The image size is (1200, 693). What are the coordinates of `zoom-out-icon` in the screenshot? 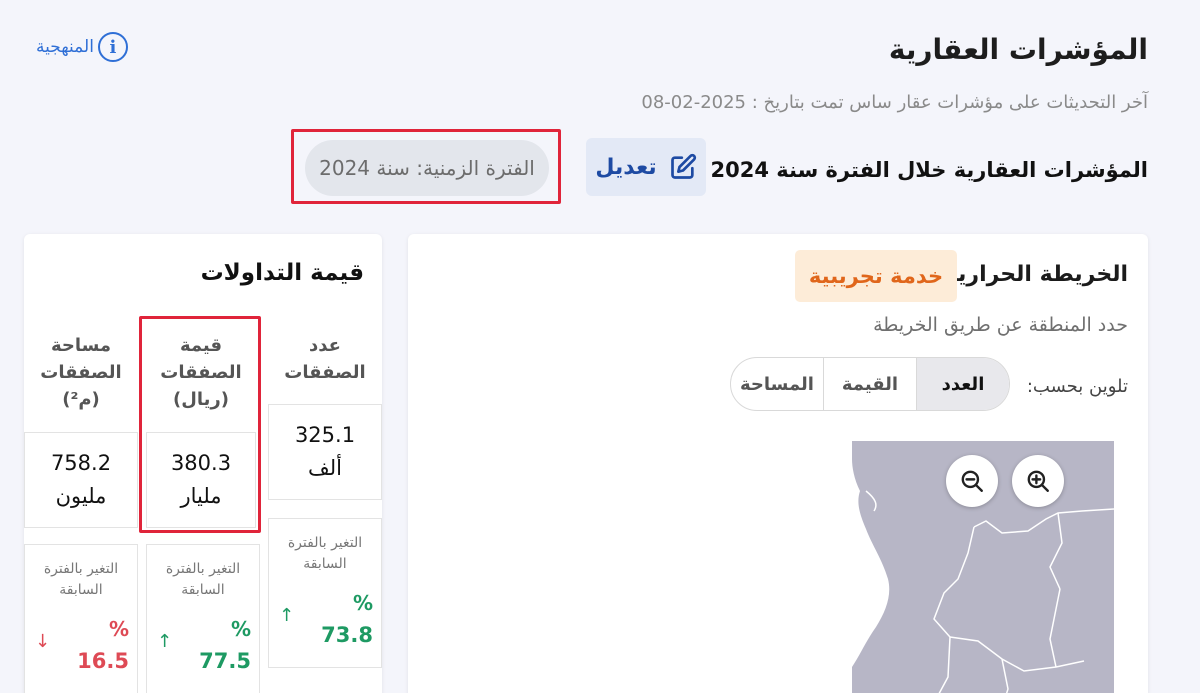 It's located at (972, 481).